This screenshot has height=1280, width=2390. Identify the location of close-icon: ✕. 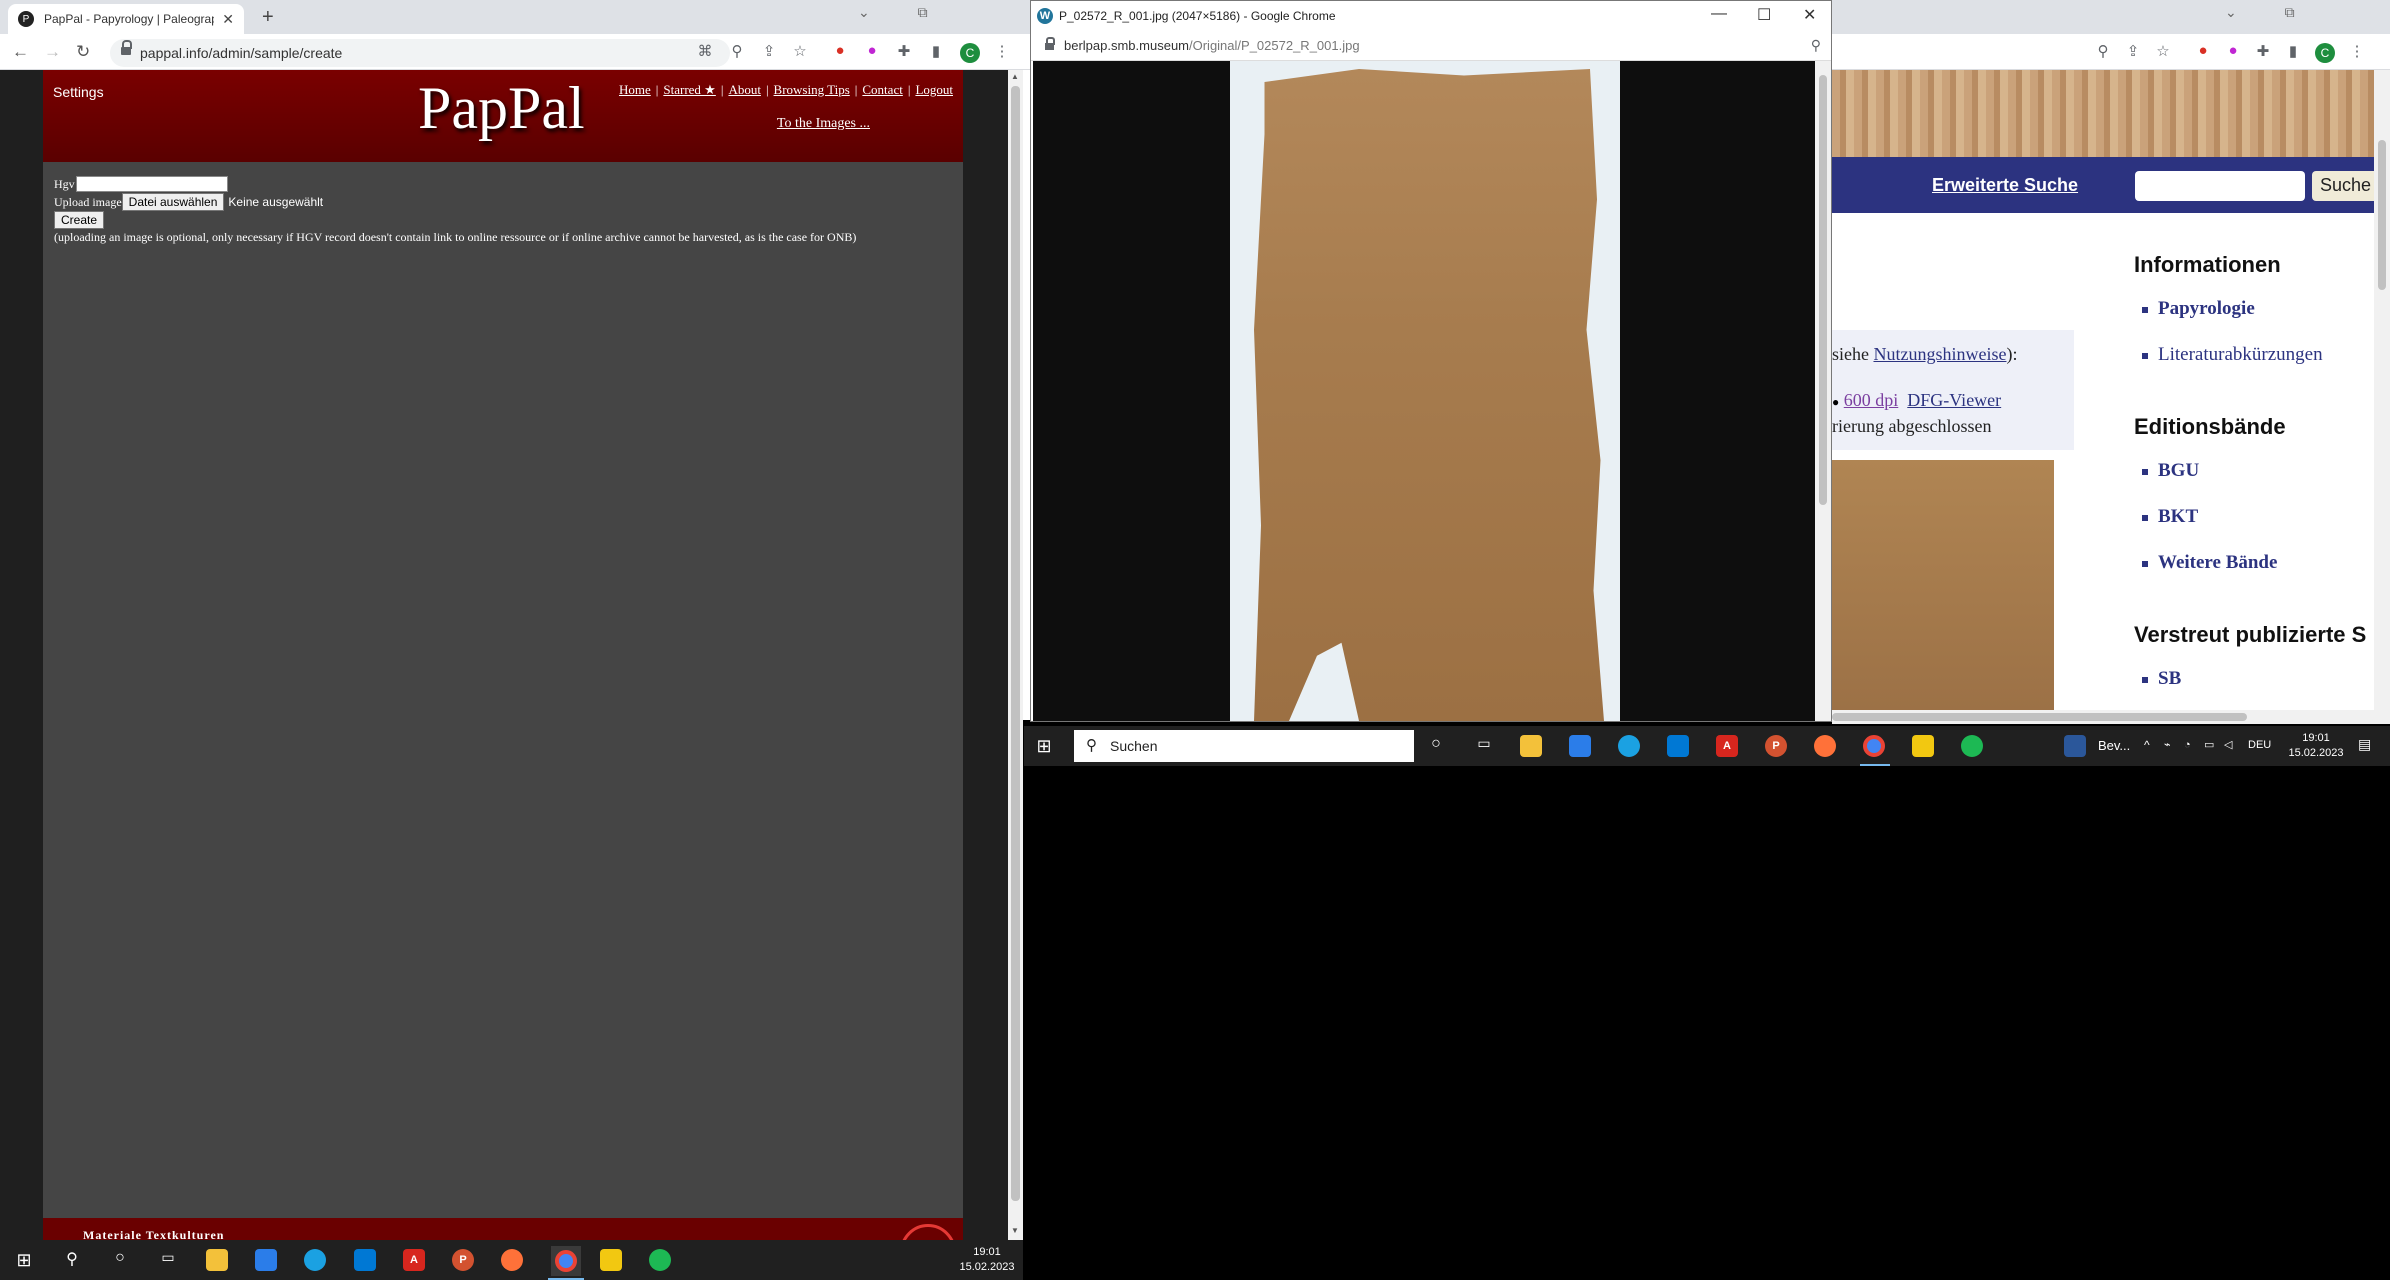
(1809, 15).